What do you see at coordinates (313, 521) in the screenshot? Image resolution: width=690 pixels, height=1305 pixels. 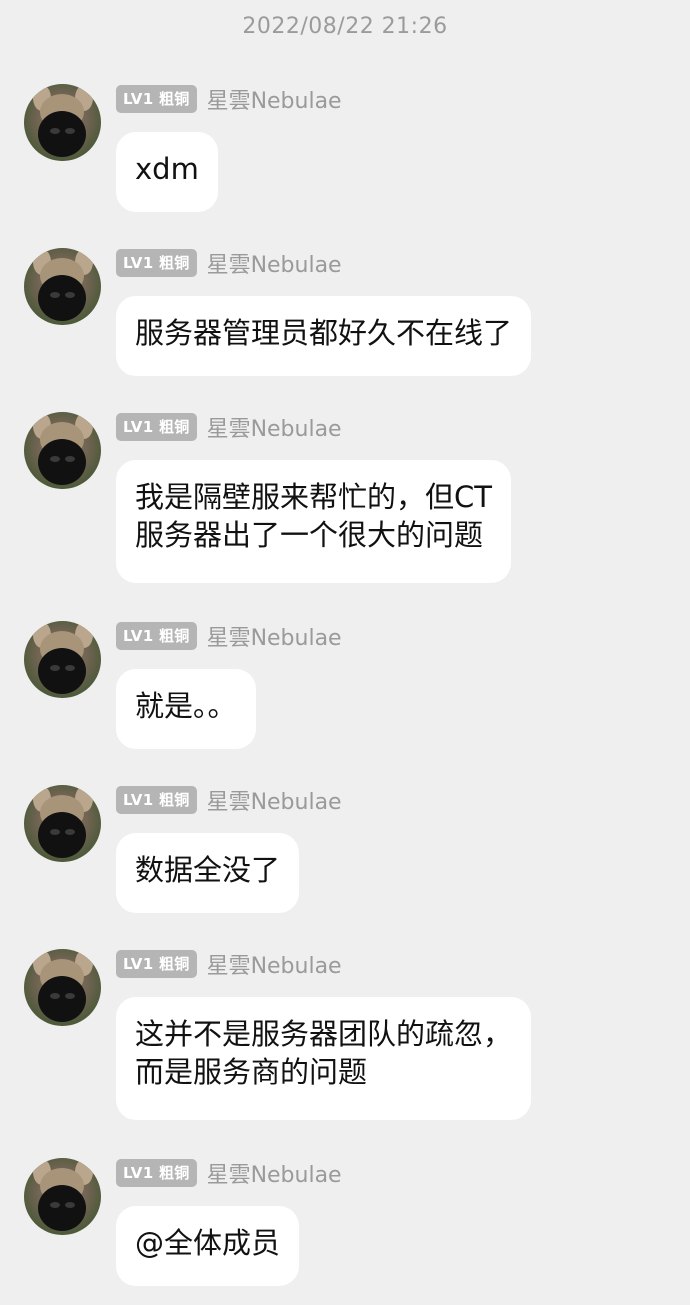 I see `message-bubble: 我是隔壁服来帮忙的，但CT 服务器出了一个很大的问题` at bounding box center [313, 521].